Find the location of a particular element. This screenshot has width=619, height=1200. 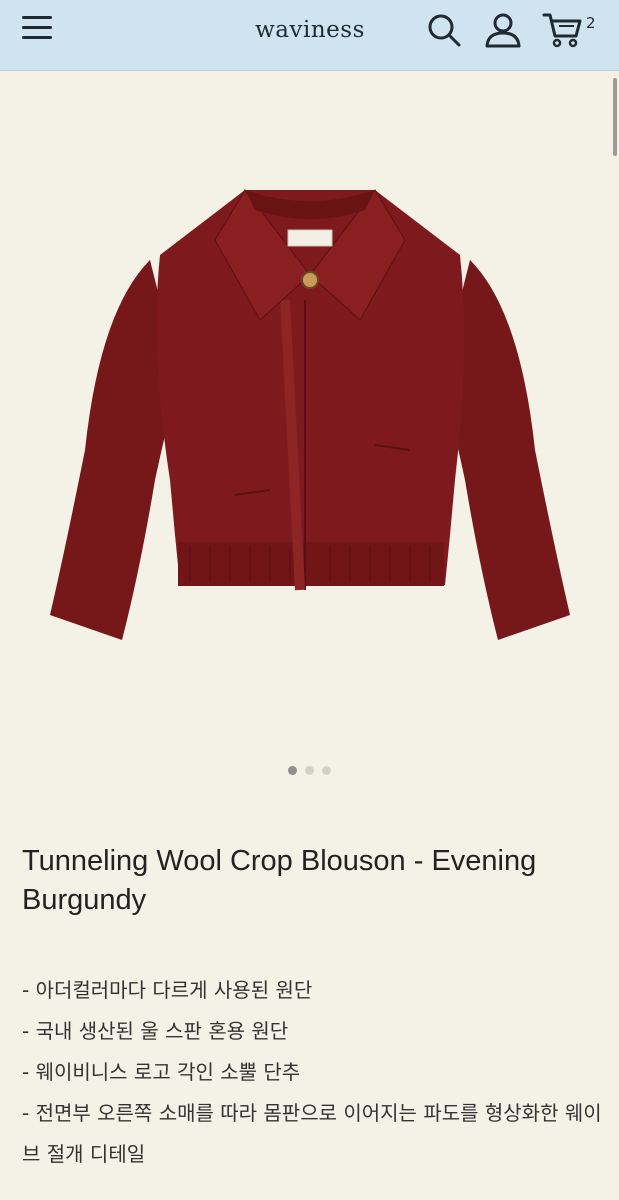

cart-icon is located at coordinates (562, 30).